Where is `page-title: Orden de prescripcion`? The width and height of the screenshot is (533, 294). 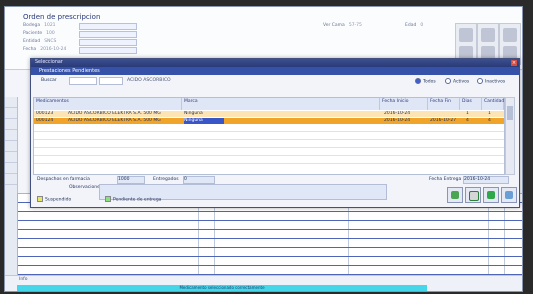 page-title: Orden de prescripcion is located at coordinates (62, 17).